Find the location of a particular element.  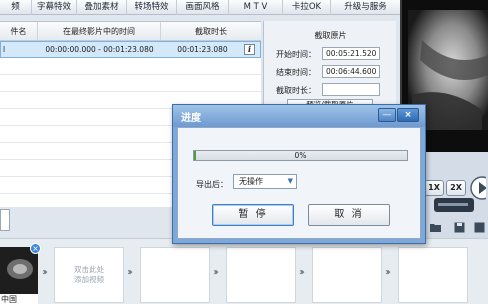

dialog-titlebar: 进度 — × is located at coordinates (299, 116).